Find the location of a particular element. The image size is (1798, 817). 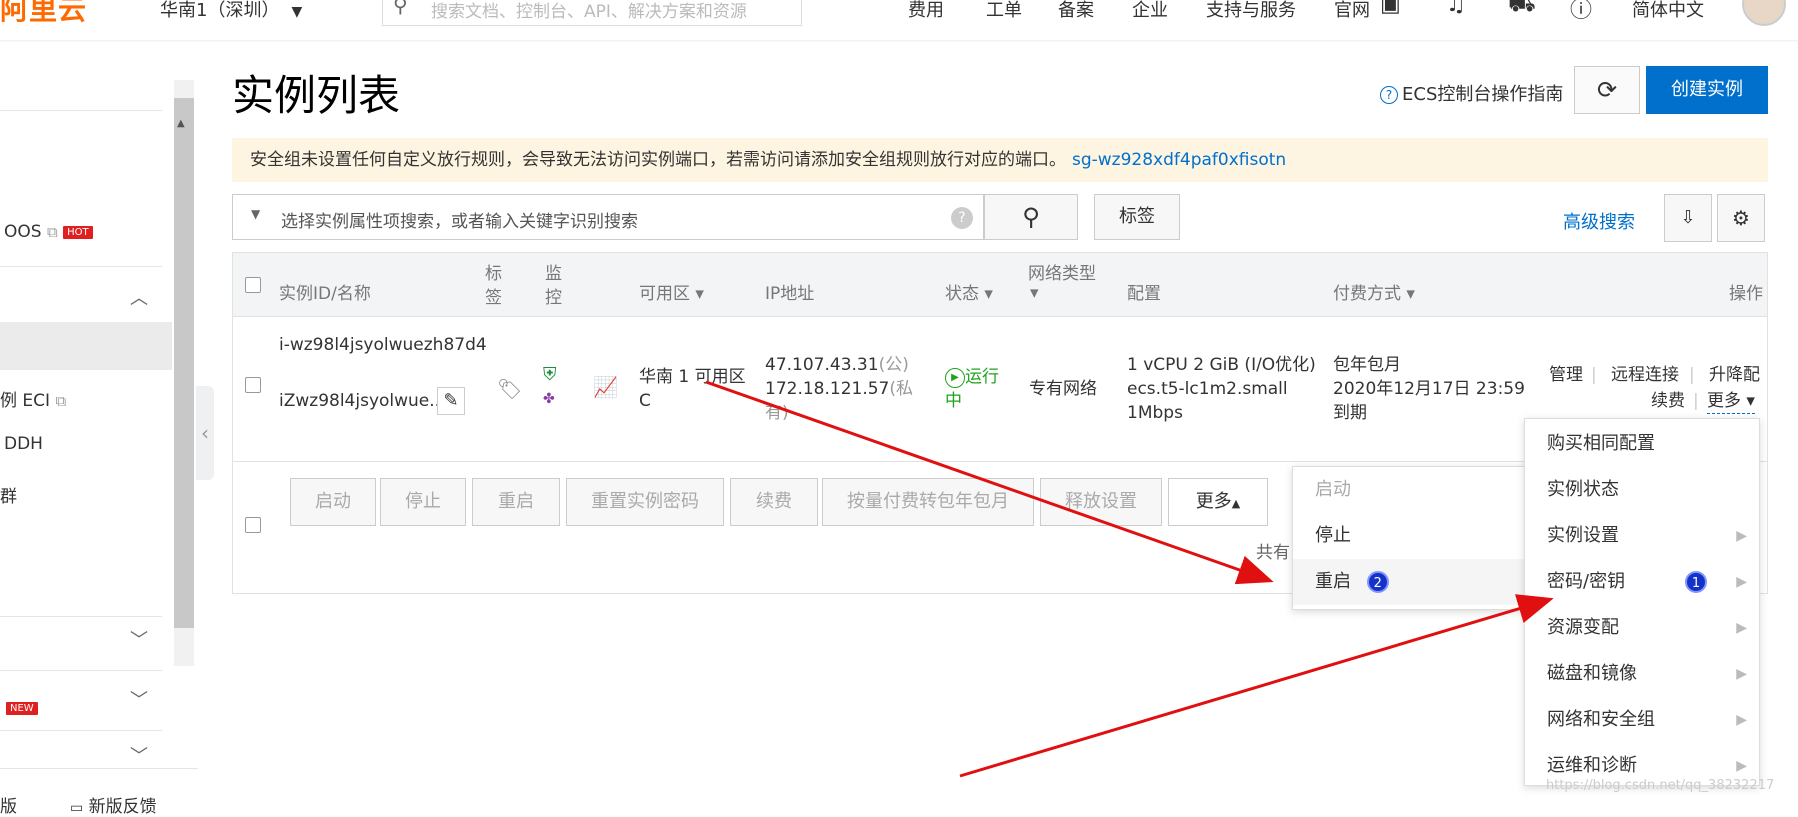

shield-icon: ⛨ is located at coordinates (550, 375).